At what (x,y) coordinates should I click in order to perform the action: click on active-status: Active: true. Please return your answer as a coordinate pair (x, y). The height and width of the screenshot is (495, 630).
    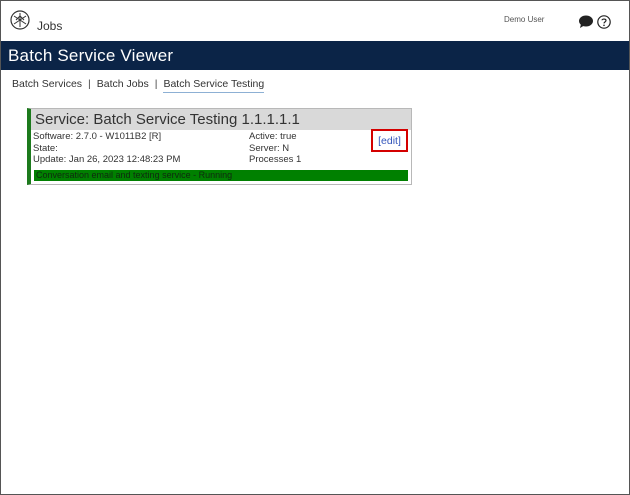
    Looking at the image, I should click on (273, 136).